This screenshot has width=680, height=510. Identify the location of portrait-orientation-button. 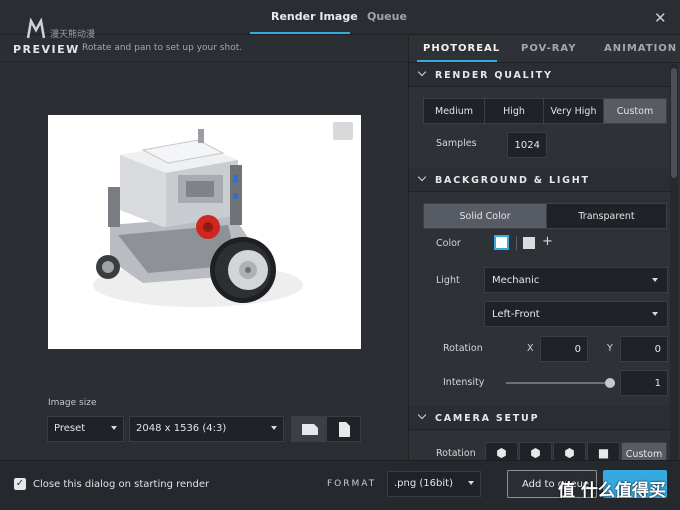
(343, 429).